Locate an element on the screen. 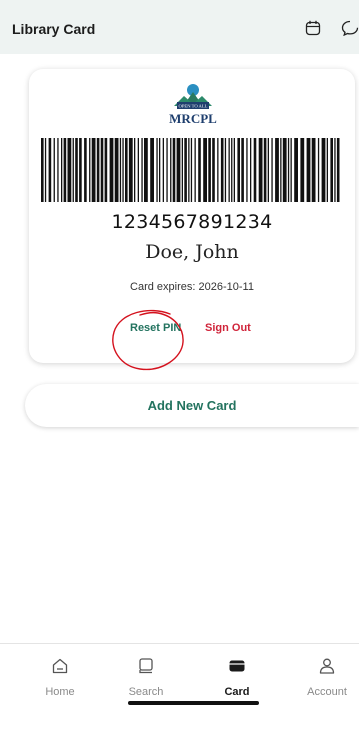  tab-account: Account is located at coordinates (320, 679).